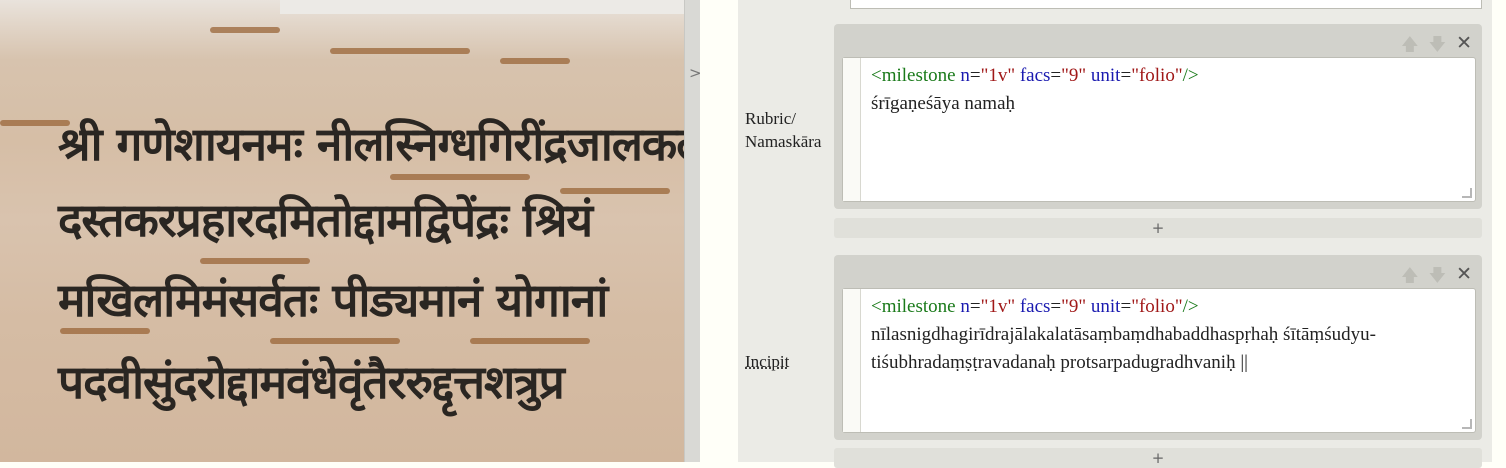 The image size is (1506, 468). Describe the element at coordinates (333, 300) in the screenshot. I see `manuscript-line: मखिलमिमंसर्वतः पीड्यमानं योगानां` at that location.